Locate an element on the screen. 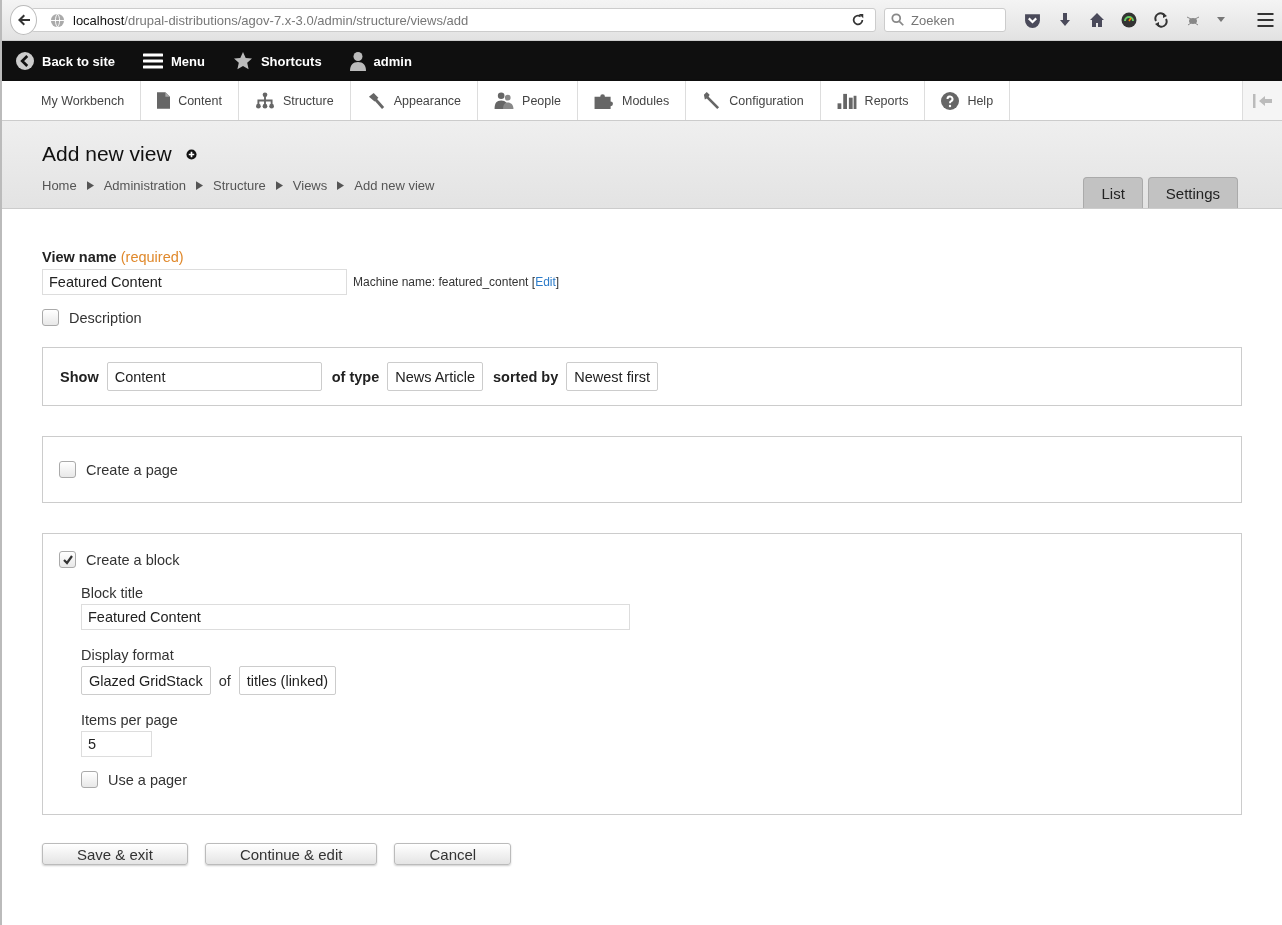  page-title: Add new view is located at coordinates (107, 154).